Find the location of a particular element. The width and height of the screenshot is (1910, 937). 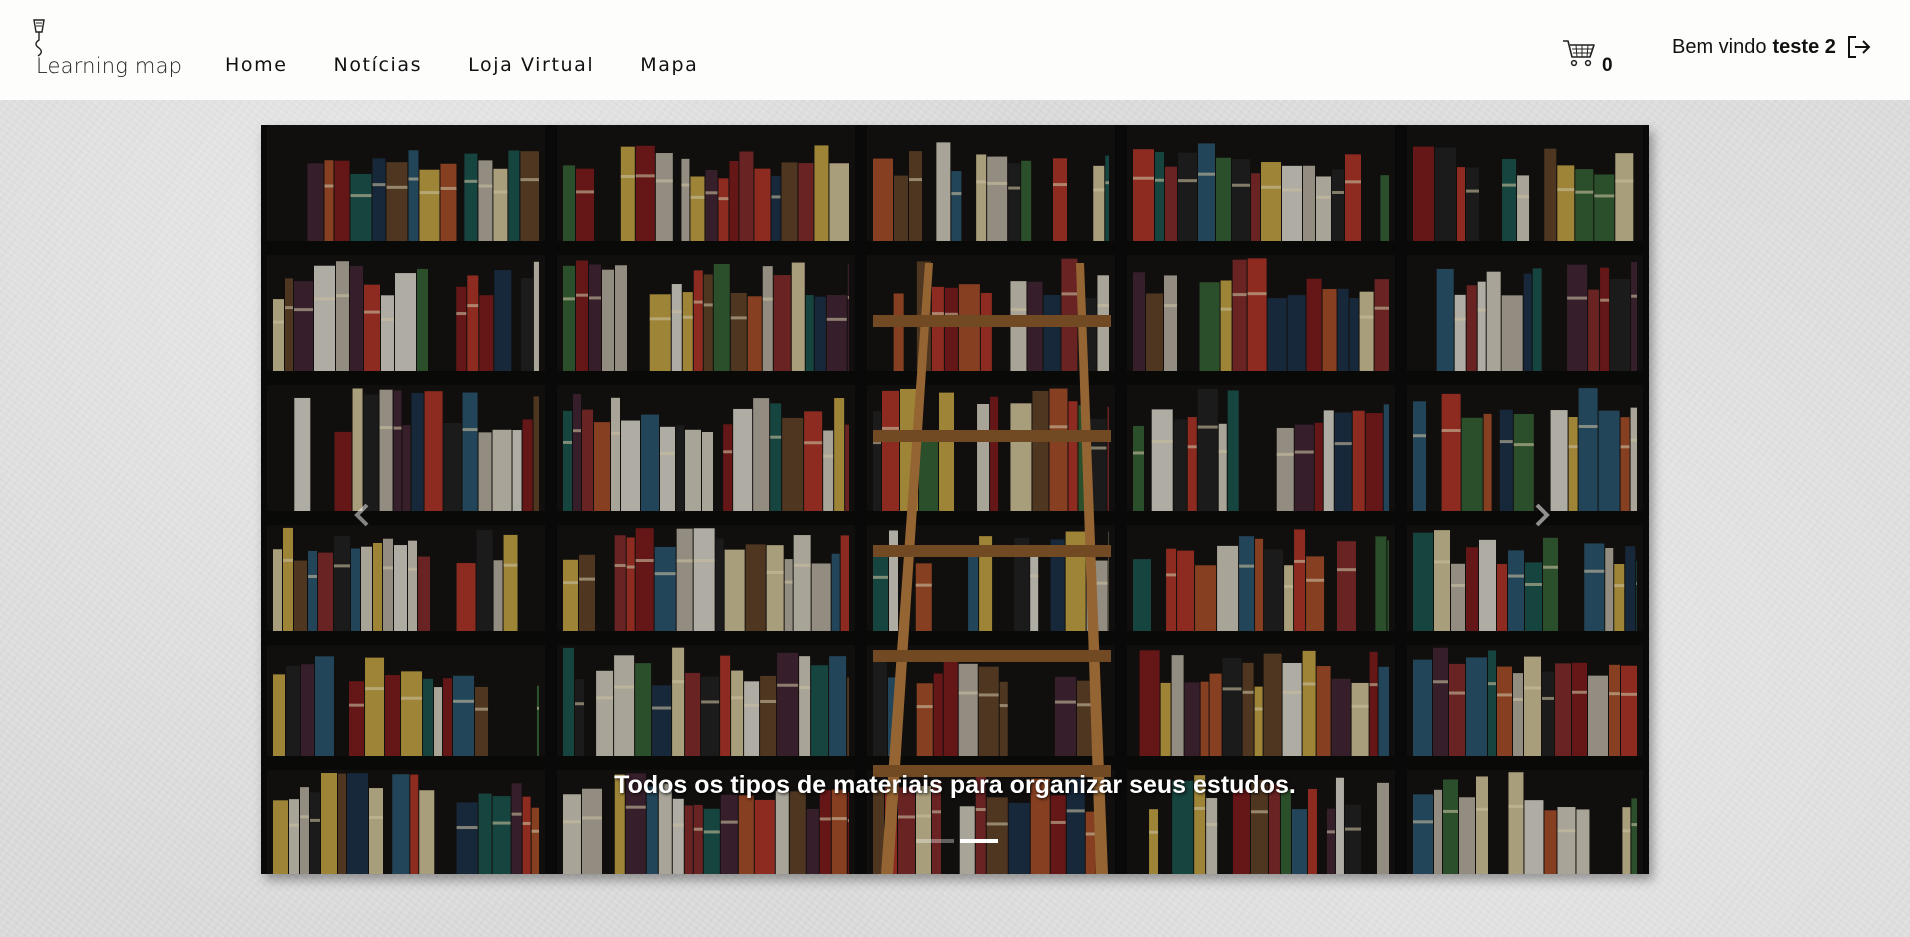

welcome-label: Bem vindo is located at coordinates (1719, 46).